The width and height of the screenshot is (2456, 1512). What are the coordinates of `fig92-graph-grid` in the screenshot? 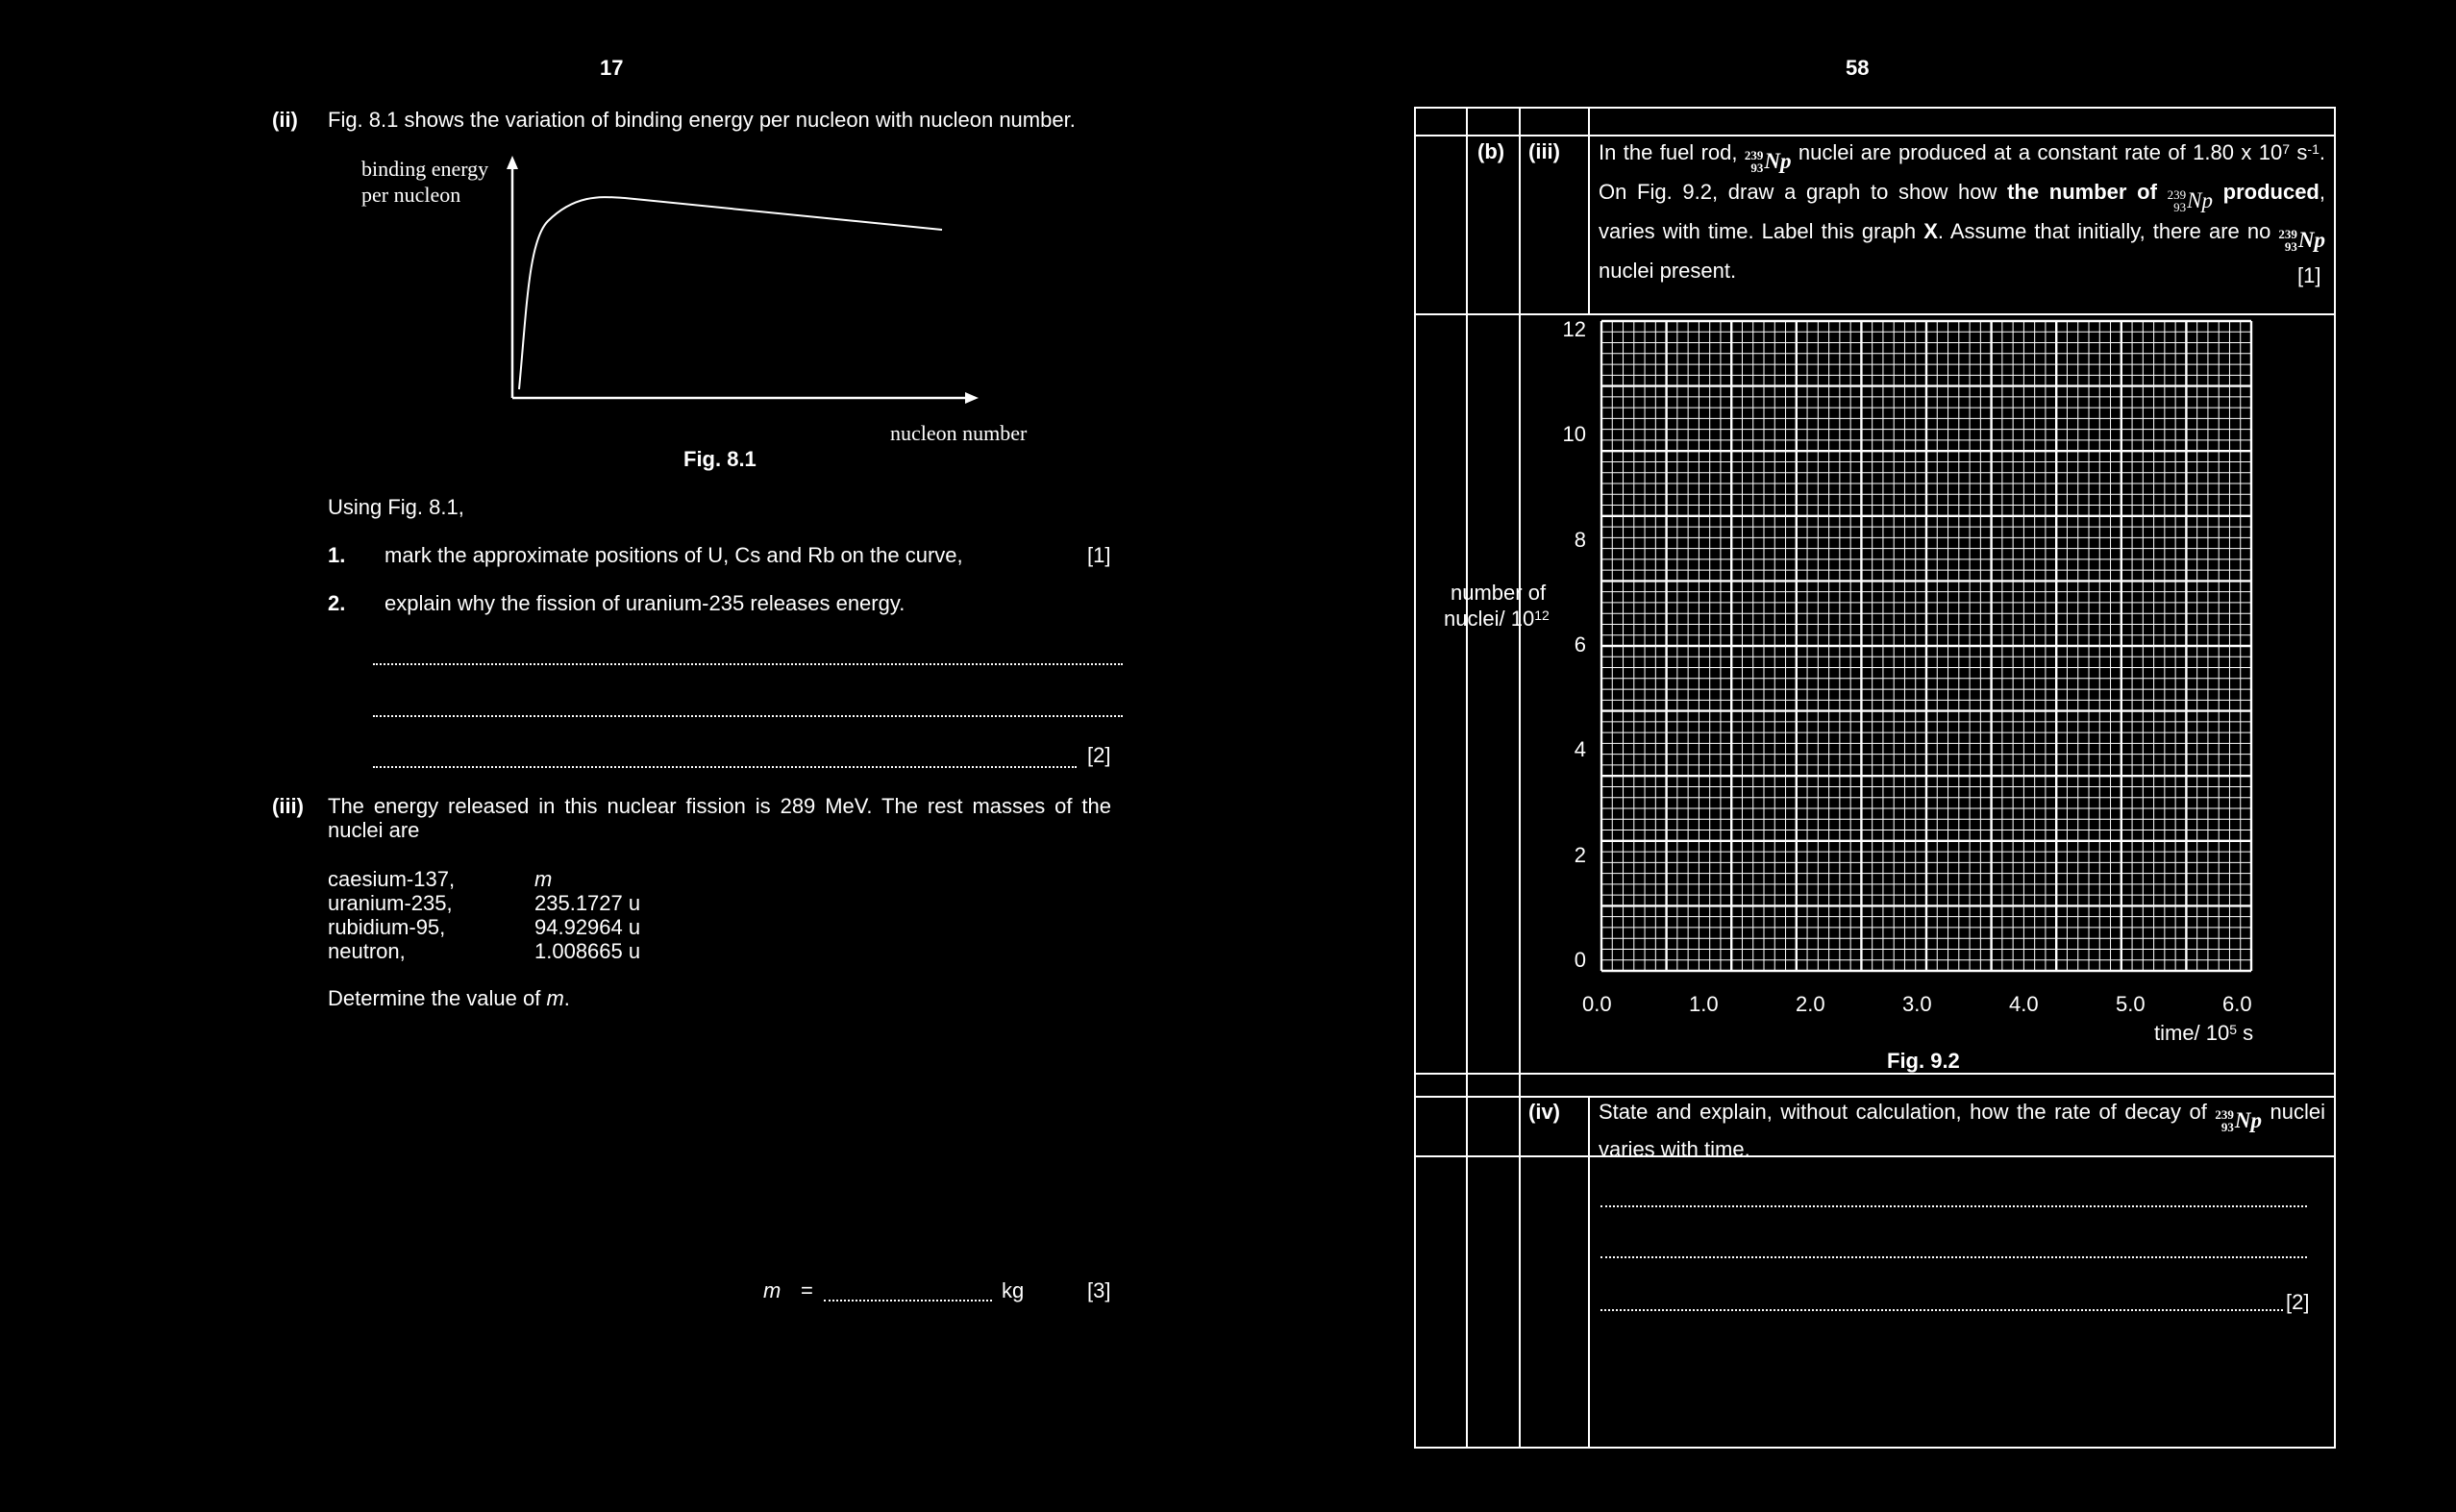 It's located at (1927, 648).